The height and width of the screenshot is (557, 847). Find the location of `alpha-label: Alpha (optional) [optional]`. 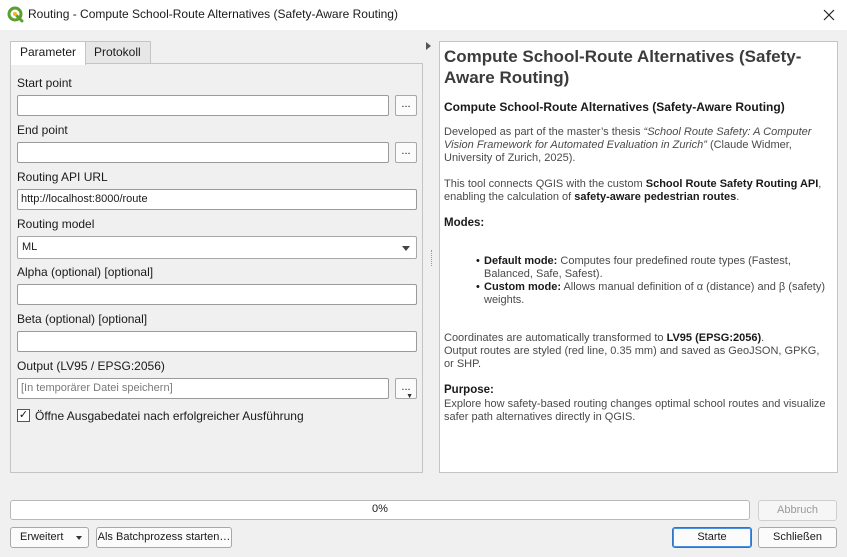

alpha-label: Alpha (optional) [optional] is located at coordinates (85, 272).